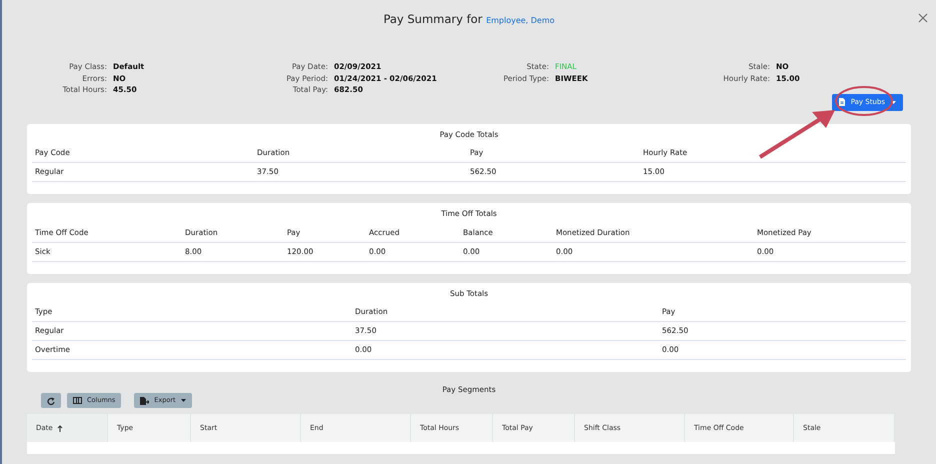  I want to click on columns-icon, so click(77, 400).